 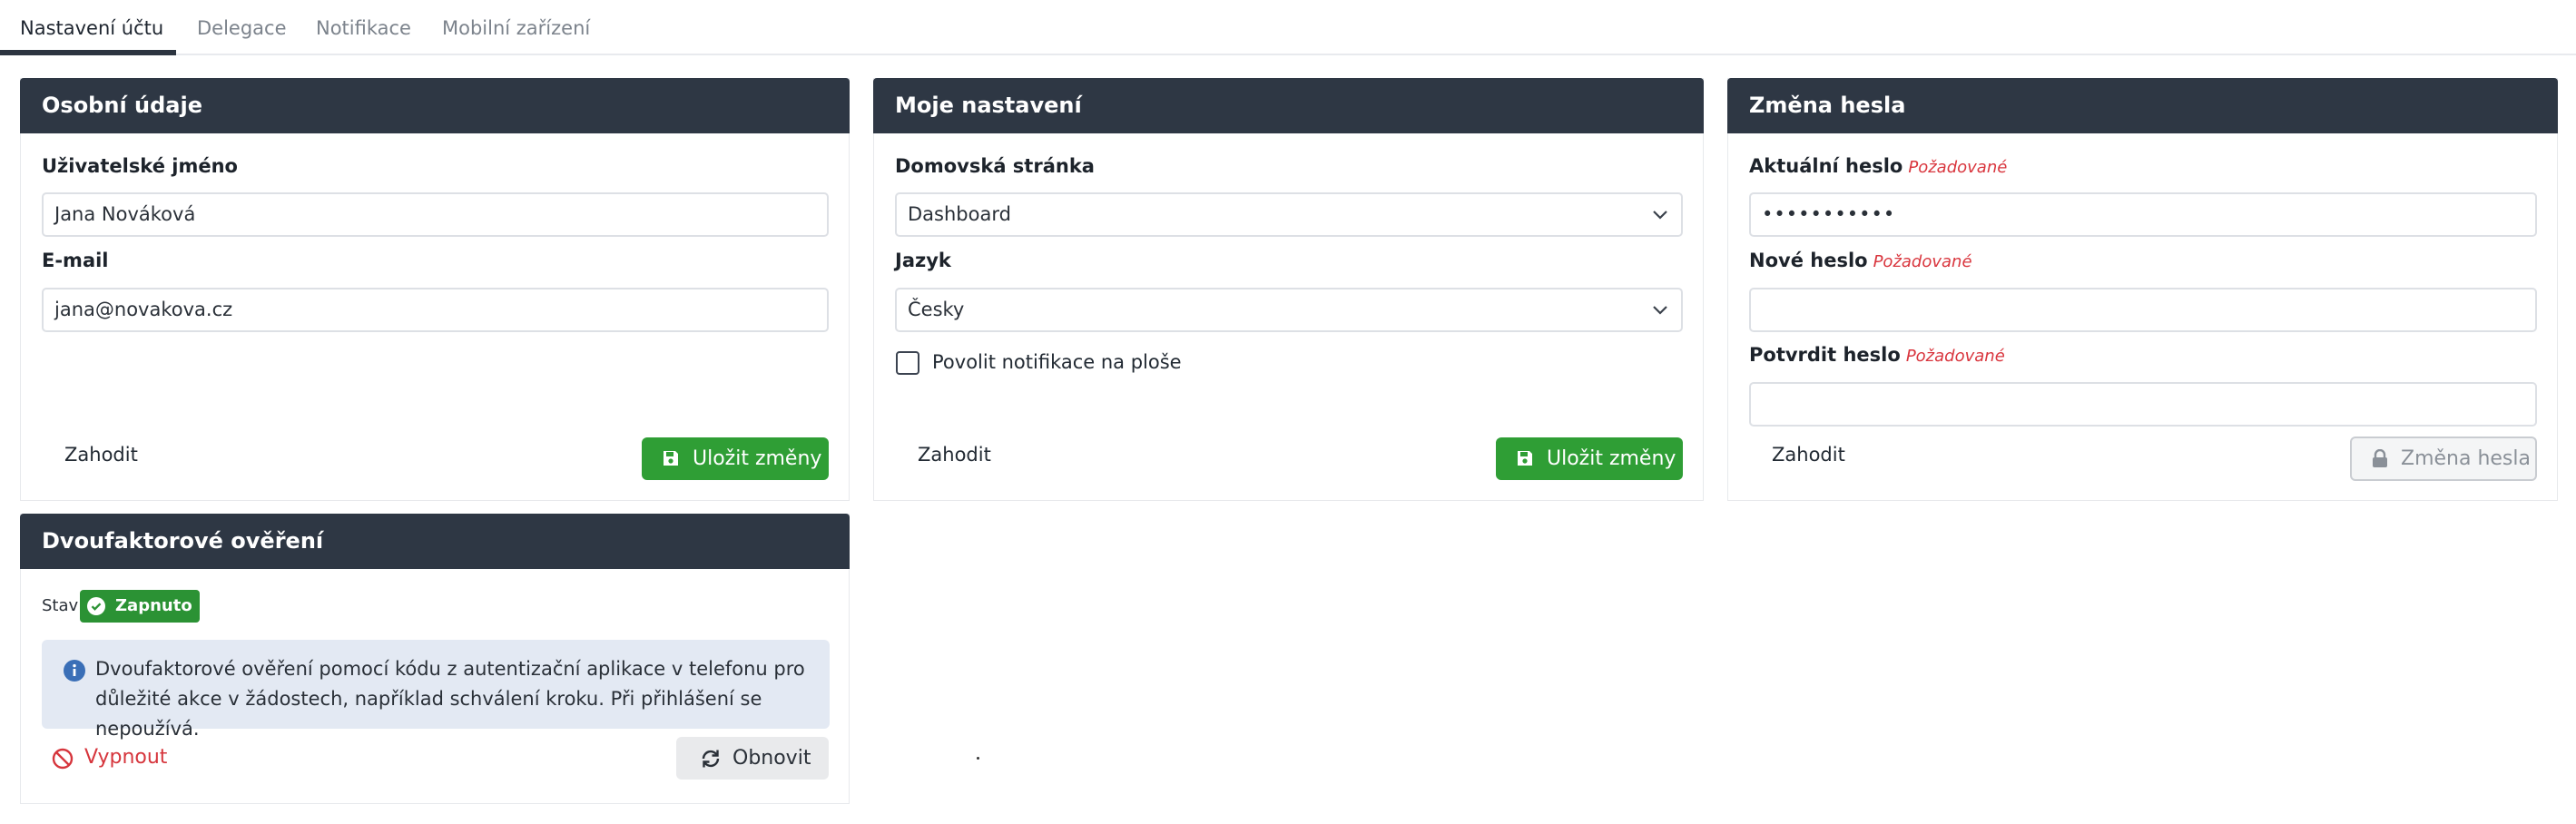 What do you see at coordinates (363, 27) in the screenshot?
I see `tab-notifications: Notifikace` at bounding box center [363, 27].